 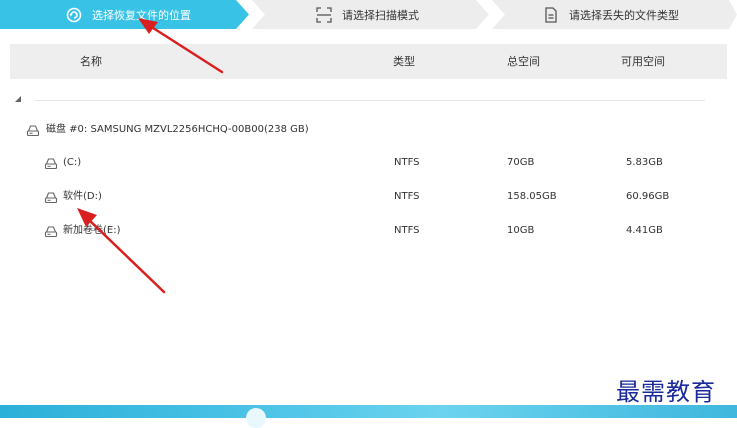 I want to click on step-label: 请选择丢失的文件类型, so click(x=624, y=15).